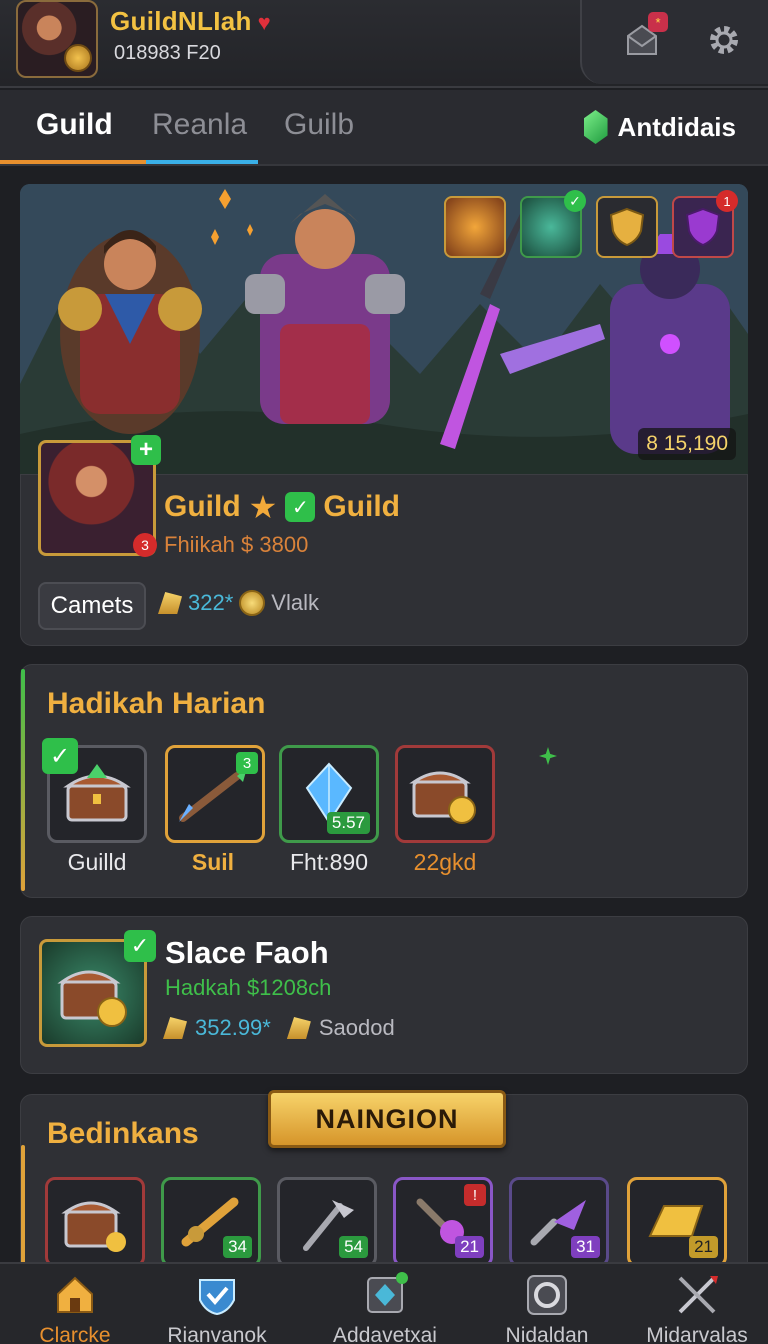 The height and width of the screenshot is (1344, 768). What do you see at coordinates (553, 224) in the screenshot?
I see `hero-portrait-2: ✓` at bounding box center [553, 224].